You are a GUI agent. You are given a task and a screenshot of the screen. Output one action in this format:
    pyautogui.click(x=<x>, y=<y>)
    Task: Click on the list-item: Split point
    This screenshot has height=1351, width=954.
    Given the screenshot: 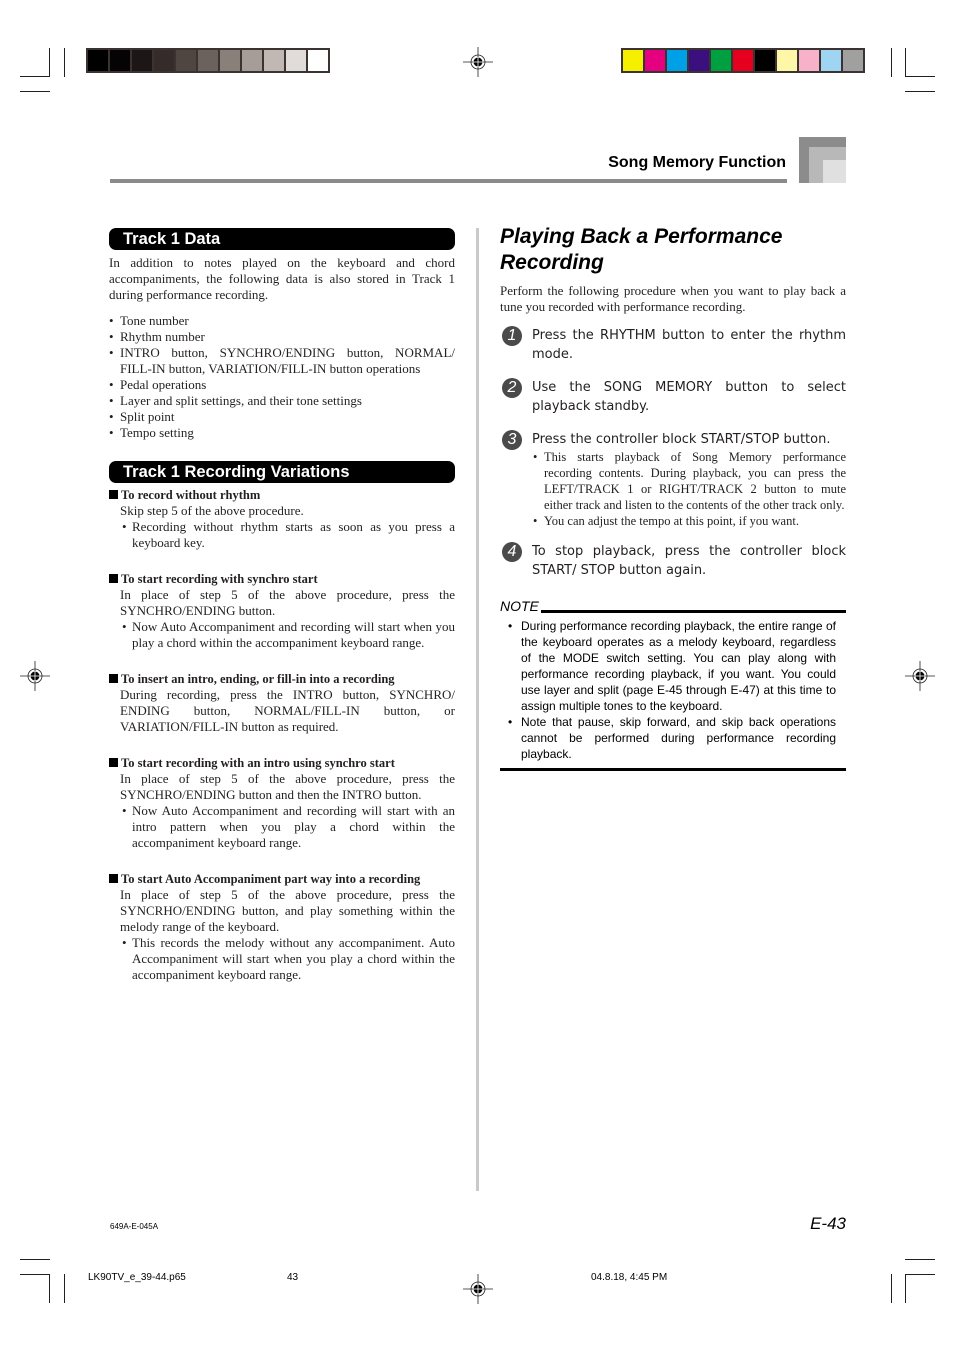 What is the action you would take?
    pyautogui.click(x=282, y=417)
    